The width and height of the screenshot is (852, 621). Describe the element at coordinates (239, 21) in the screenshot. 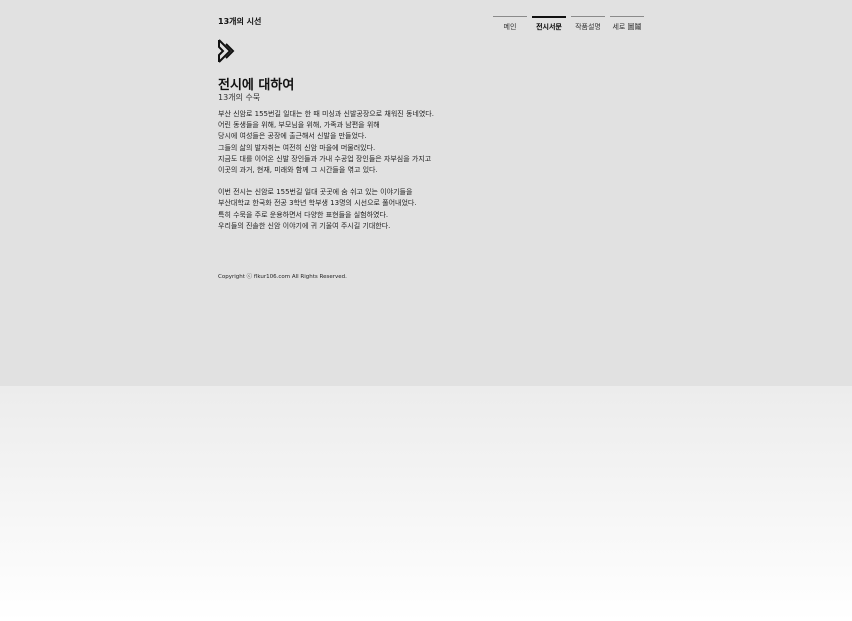

I see `site-title: 13개의 시선` at that location.